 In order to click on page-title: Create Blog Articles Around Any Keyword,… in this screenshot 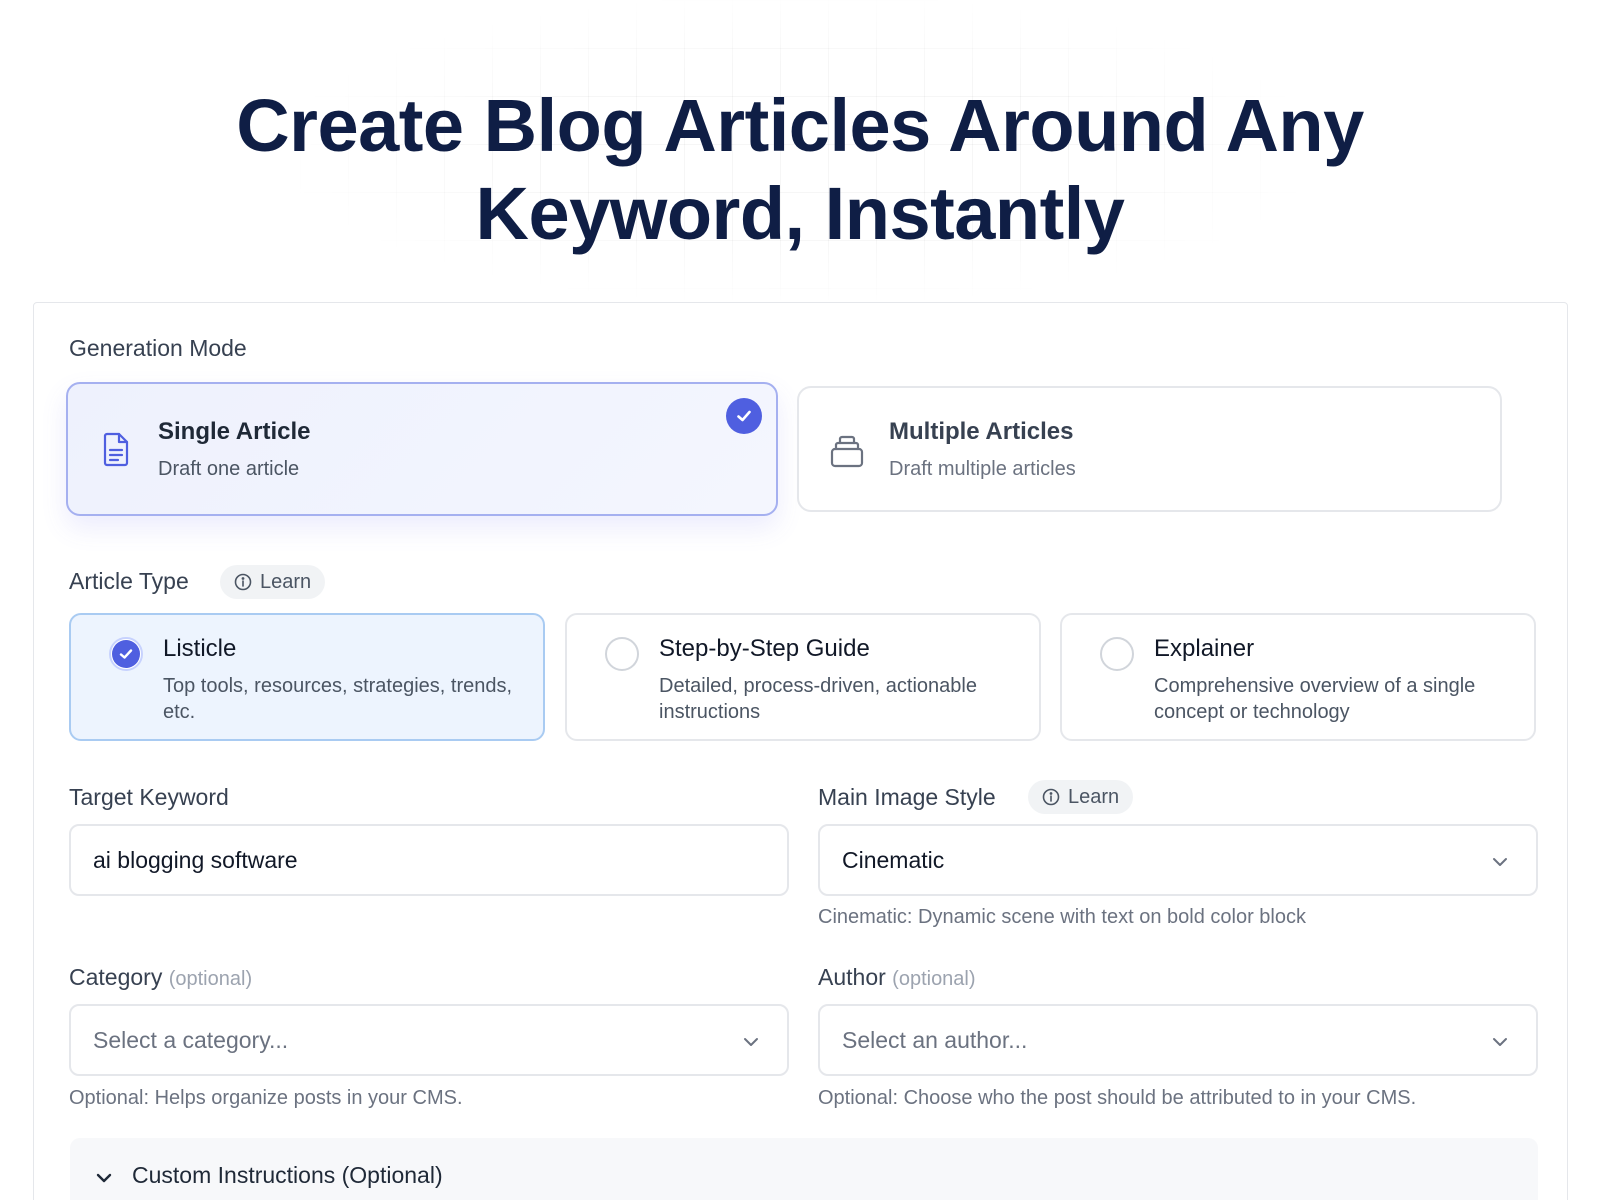, I will do `click(800, 170)`.